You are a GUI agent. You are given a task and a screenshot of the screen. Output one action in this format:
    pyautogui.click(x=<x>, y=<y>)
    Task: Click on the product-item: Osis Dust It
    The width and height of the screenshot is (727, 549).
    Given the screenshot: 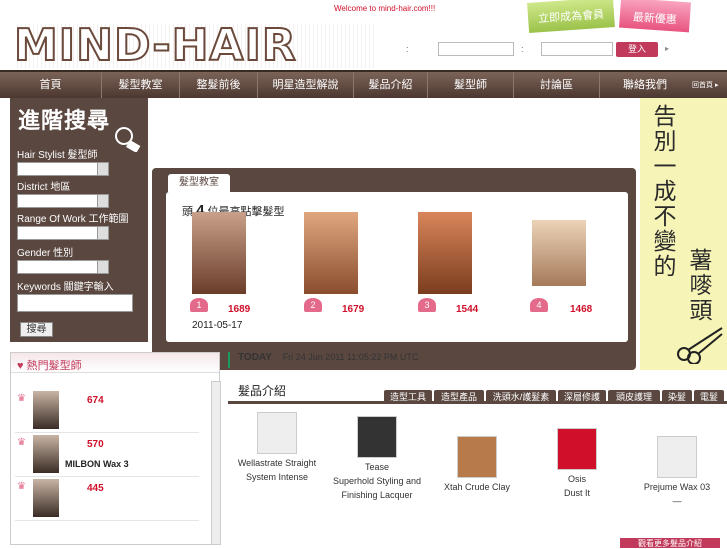 What is the action you would take?
    pyautogui.click(x=577, y=464)
    